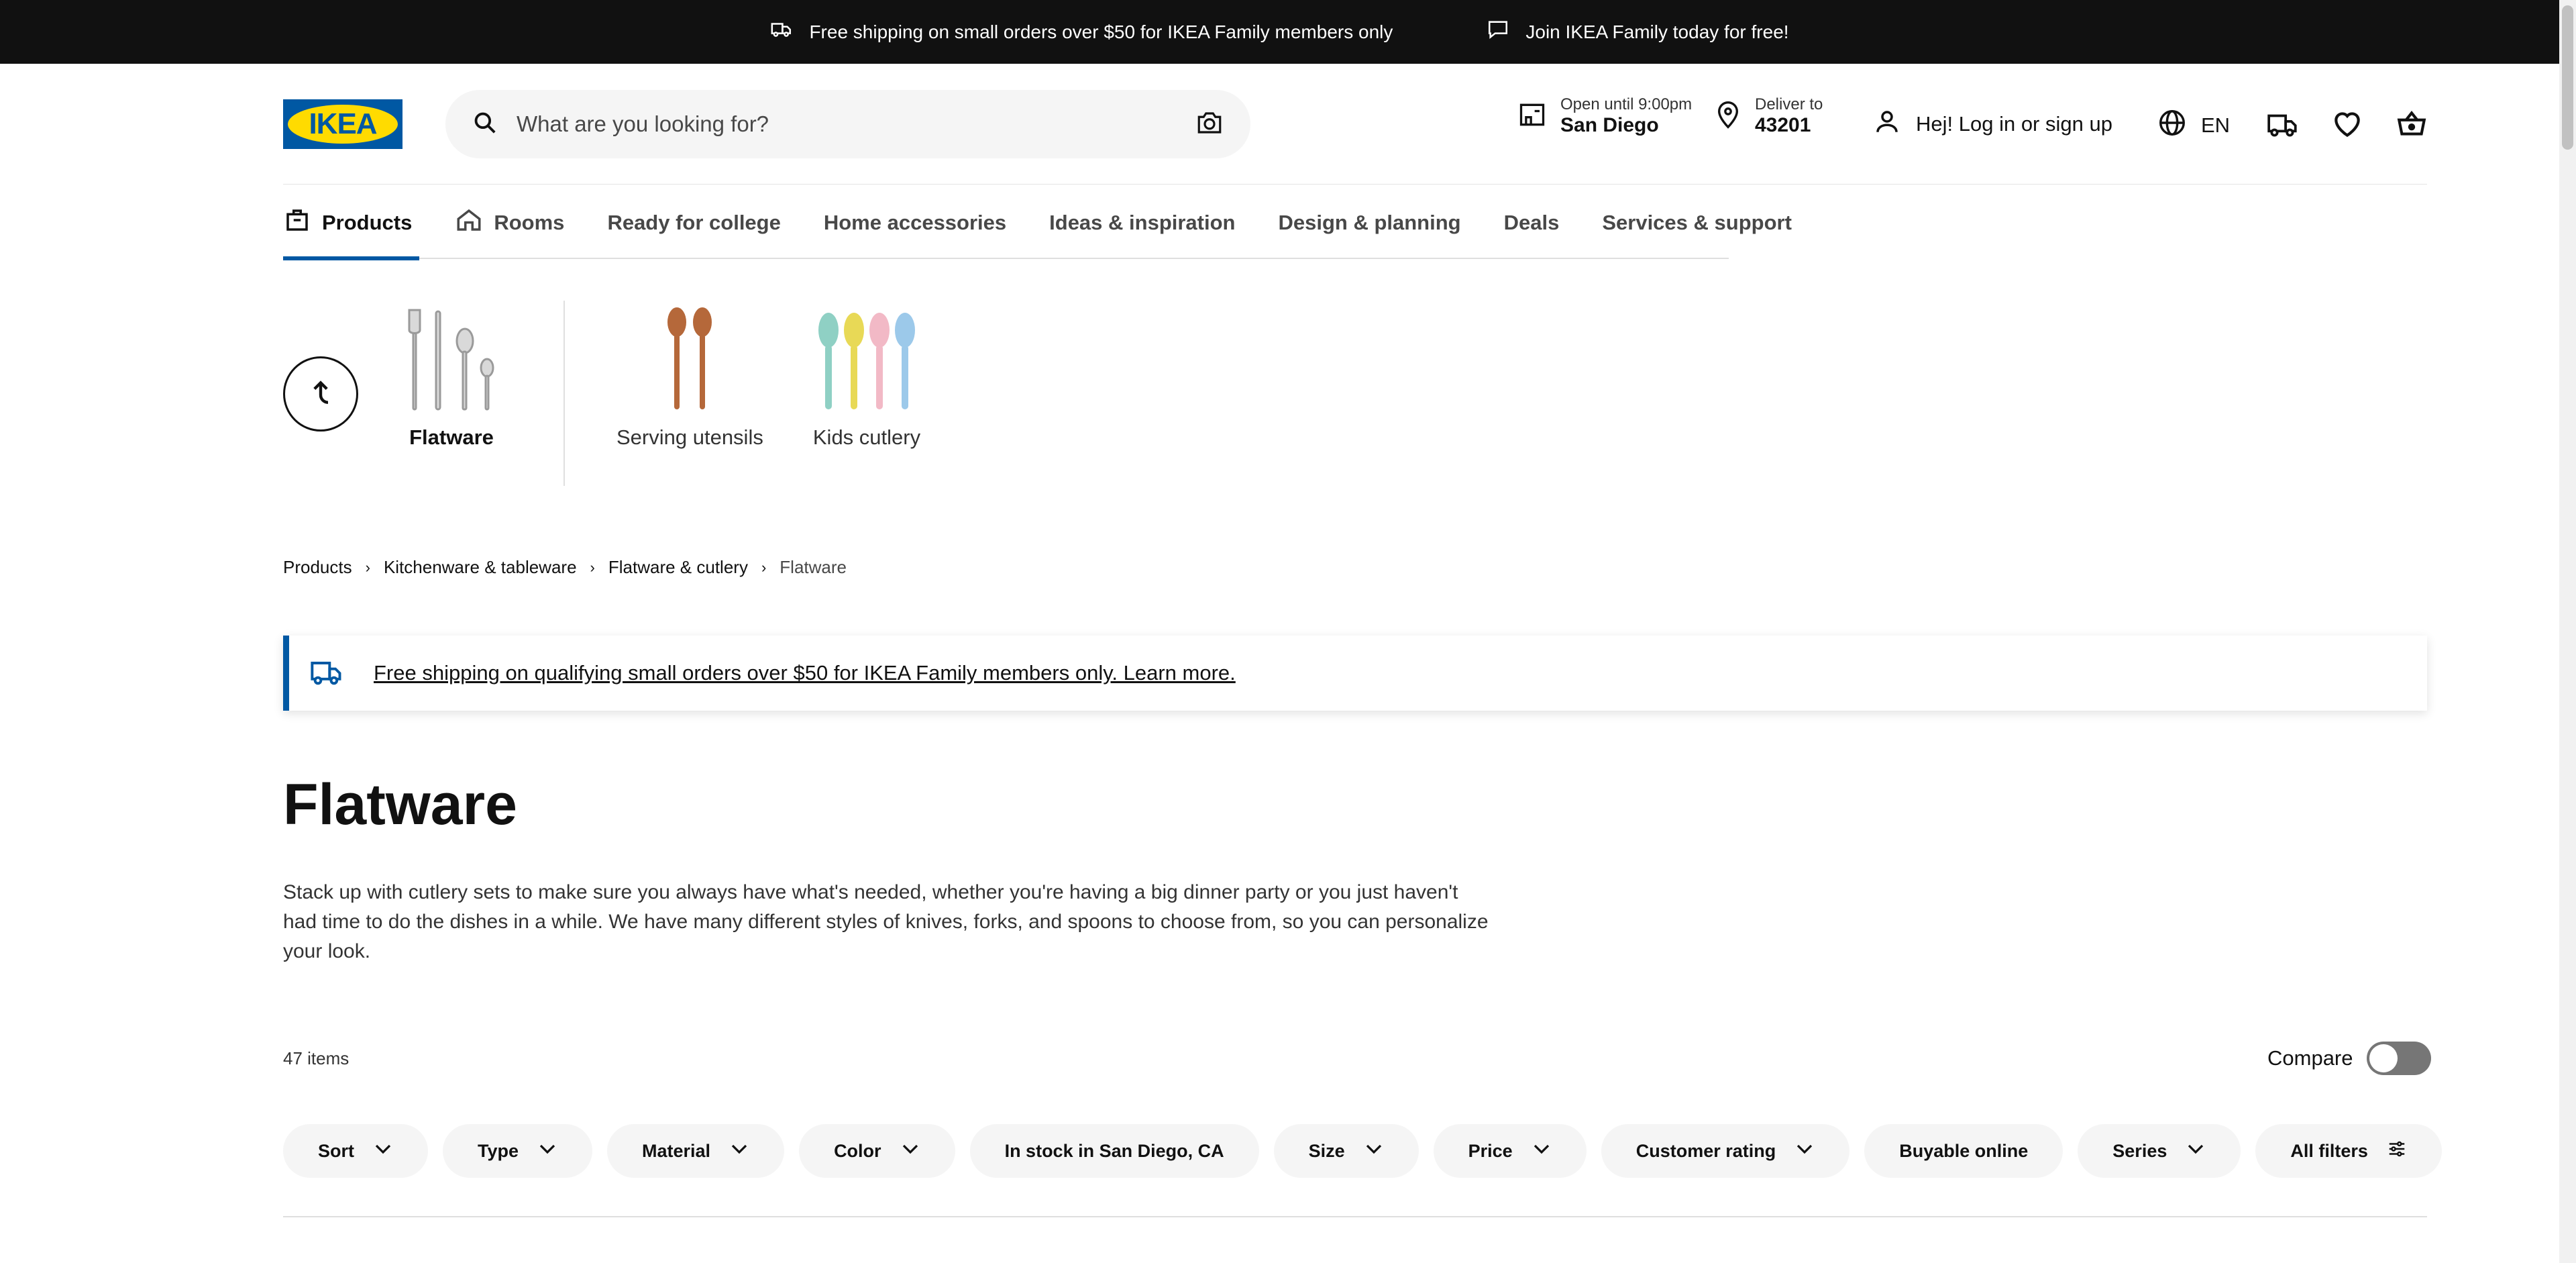 Image resolution: width=2576 pixels, height=1263 pixels. What do you see at coordinates (355, 1151) in the screenshot?
I see `filter-sort: Sort` at bounding box center [355, 1151].